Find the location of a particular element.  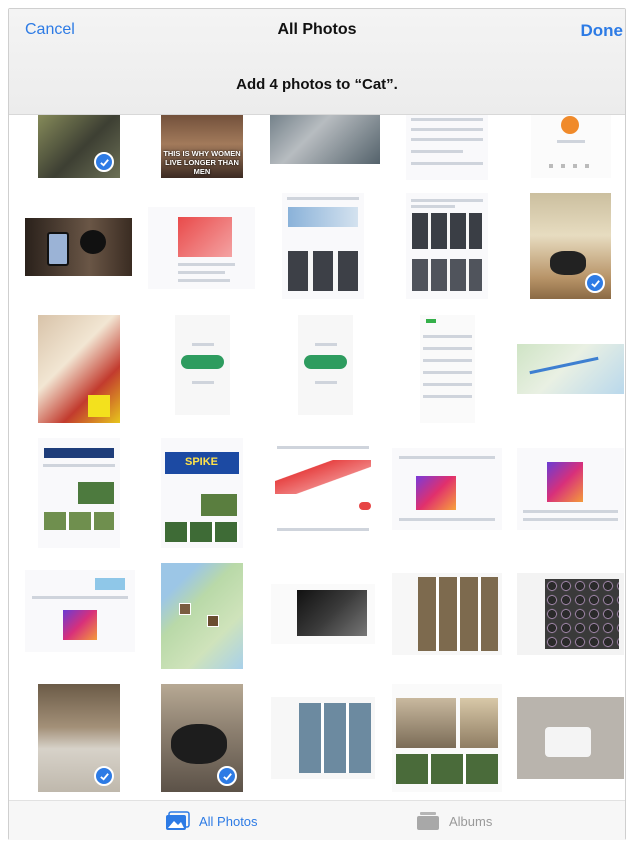

photo-thumb-europe-map is located at coordinates (202, 616).